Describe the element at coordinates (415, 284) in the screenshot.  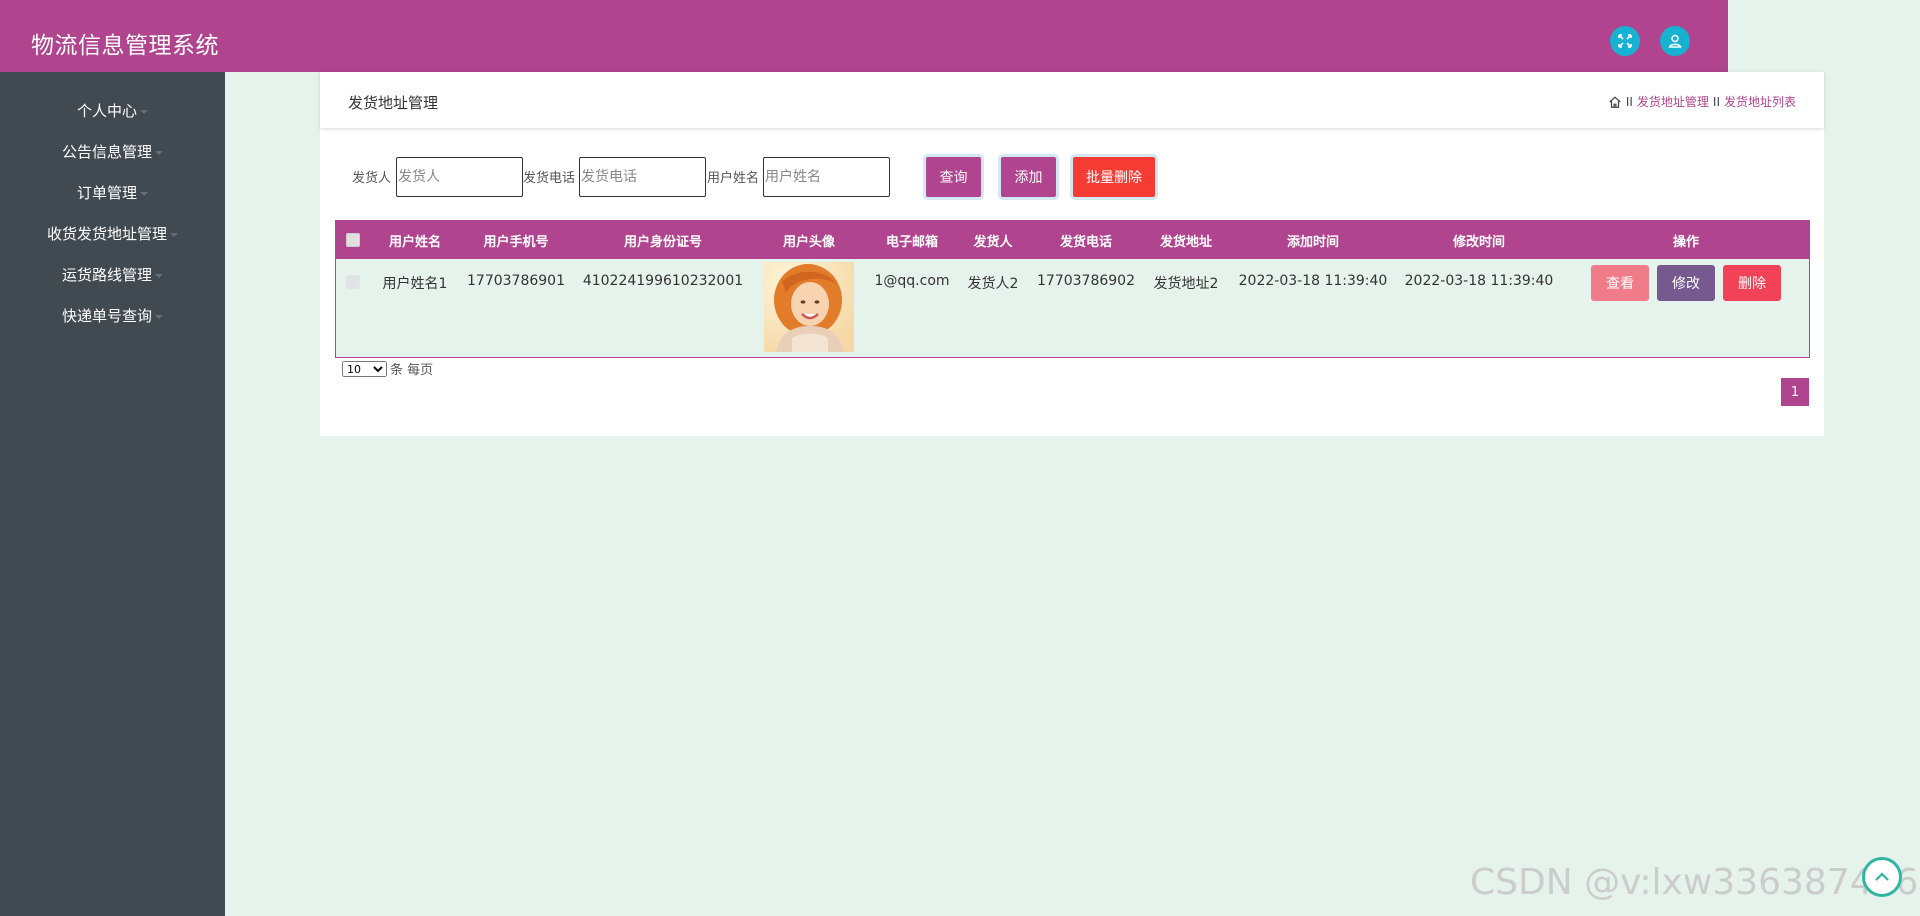
I see `cell-username: 用户姓名1` at that location.